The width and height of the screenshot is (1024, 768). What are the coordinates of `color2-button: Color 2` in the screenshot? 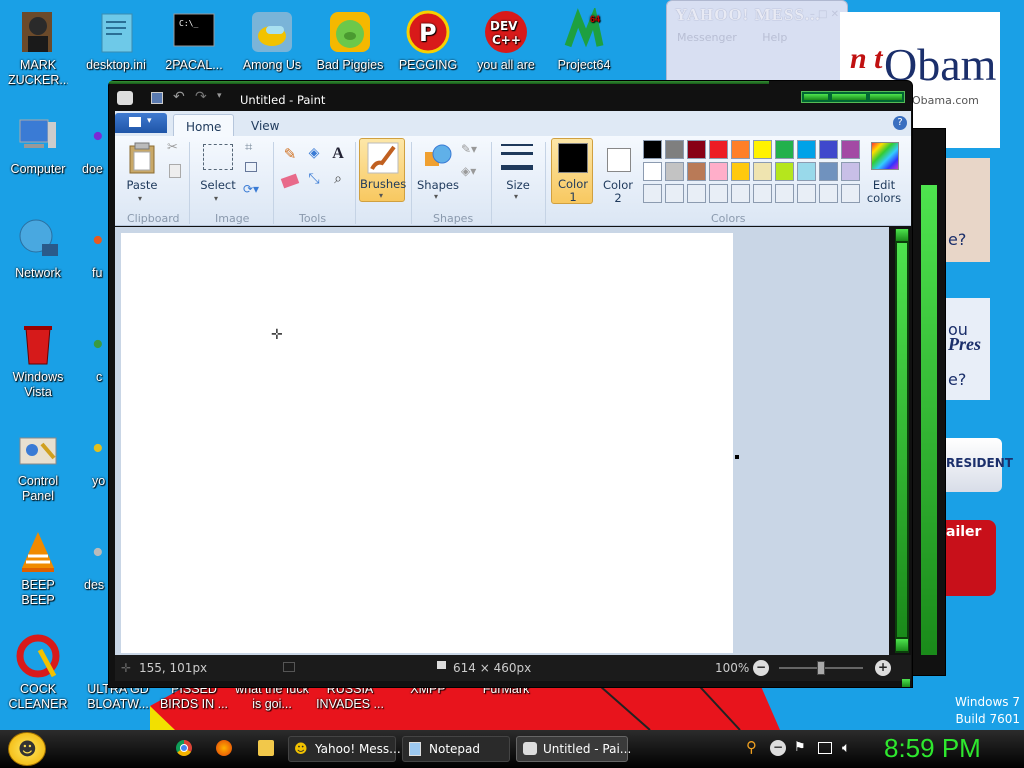 It's located at (618, 172).